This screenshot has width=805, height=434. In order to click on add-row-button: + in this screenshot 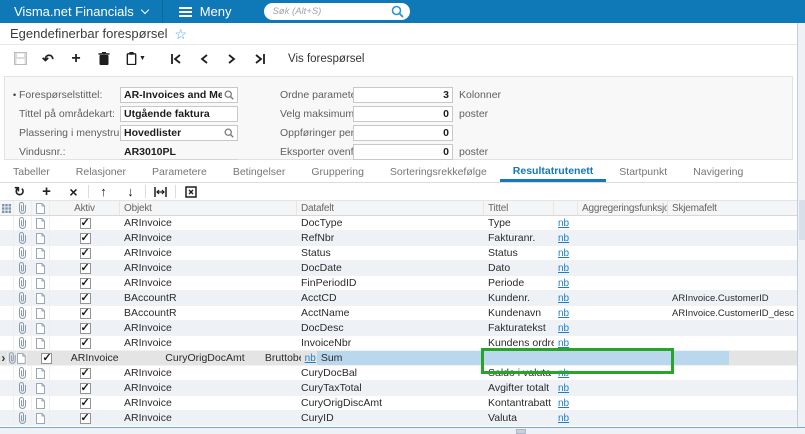, I will do `click(46, 192)`.